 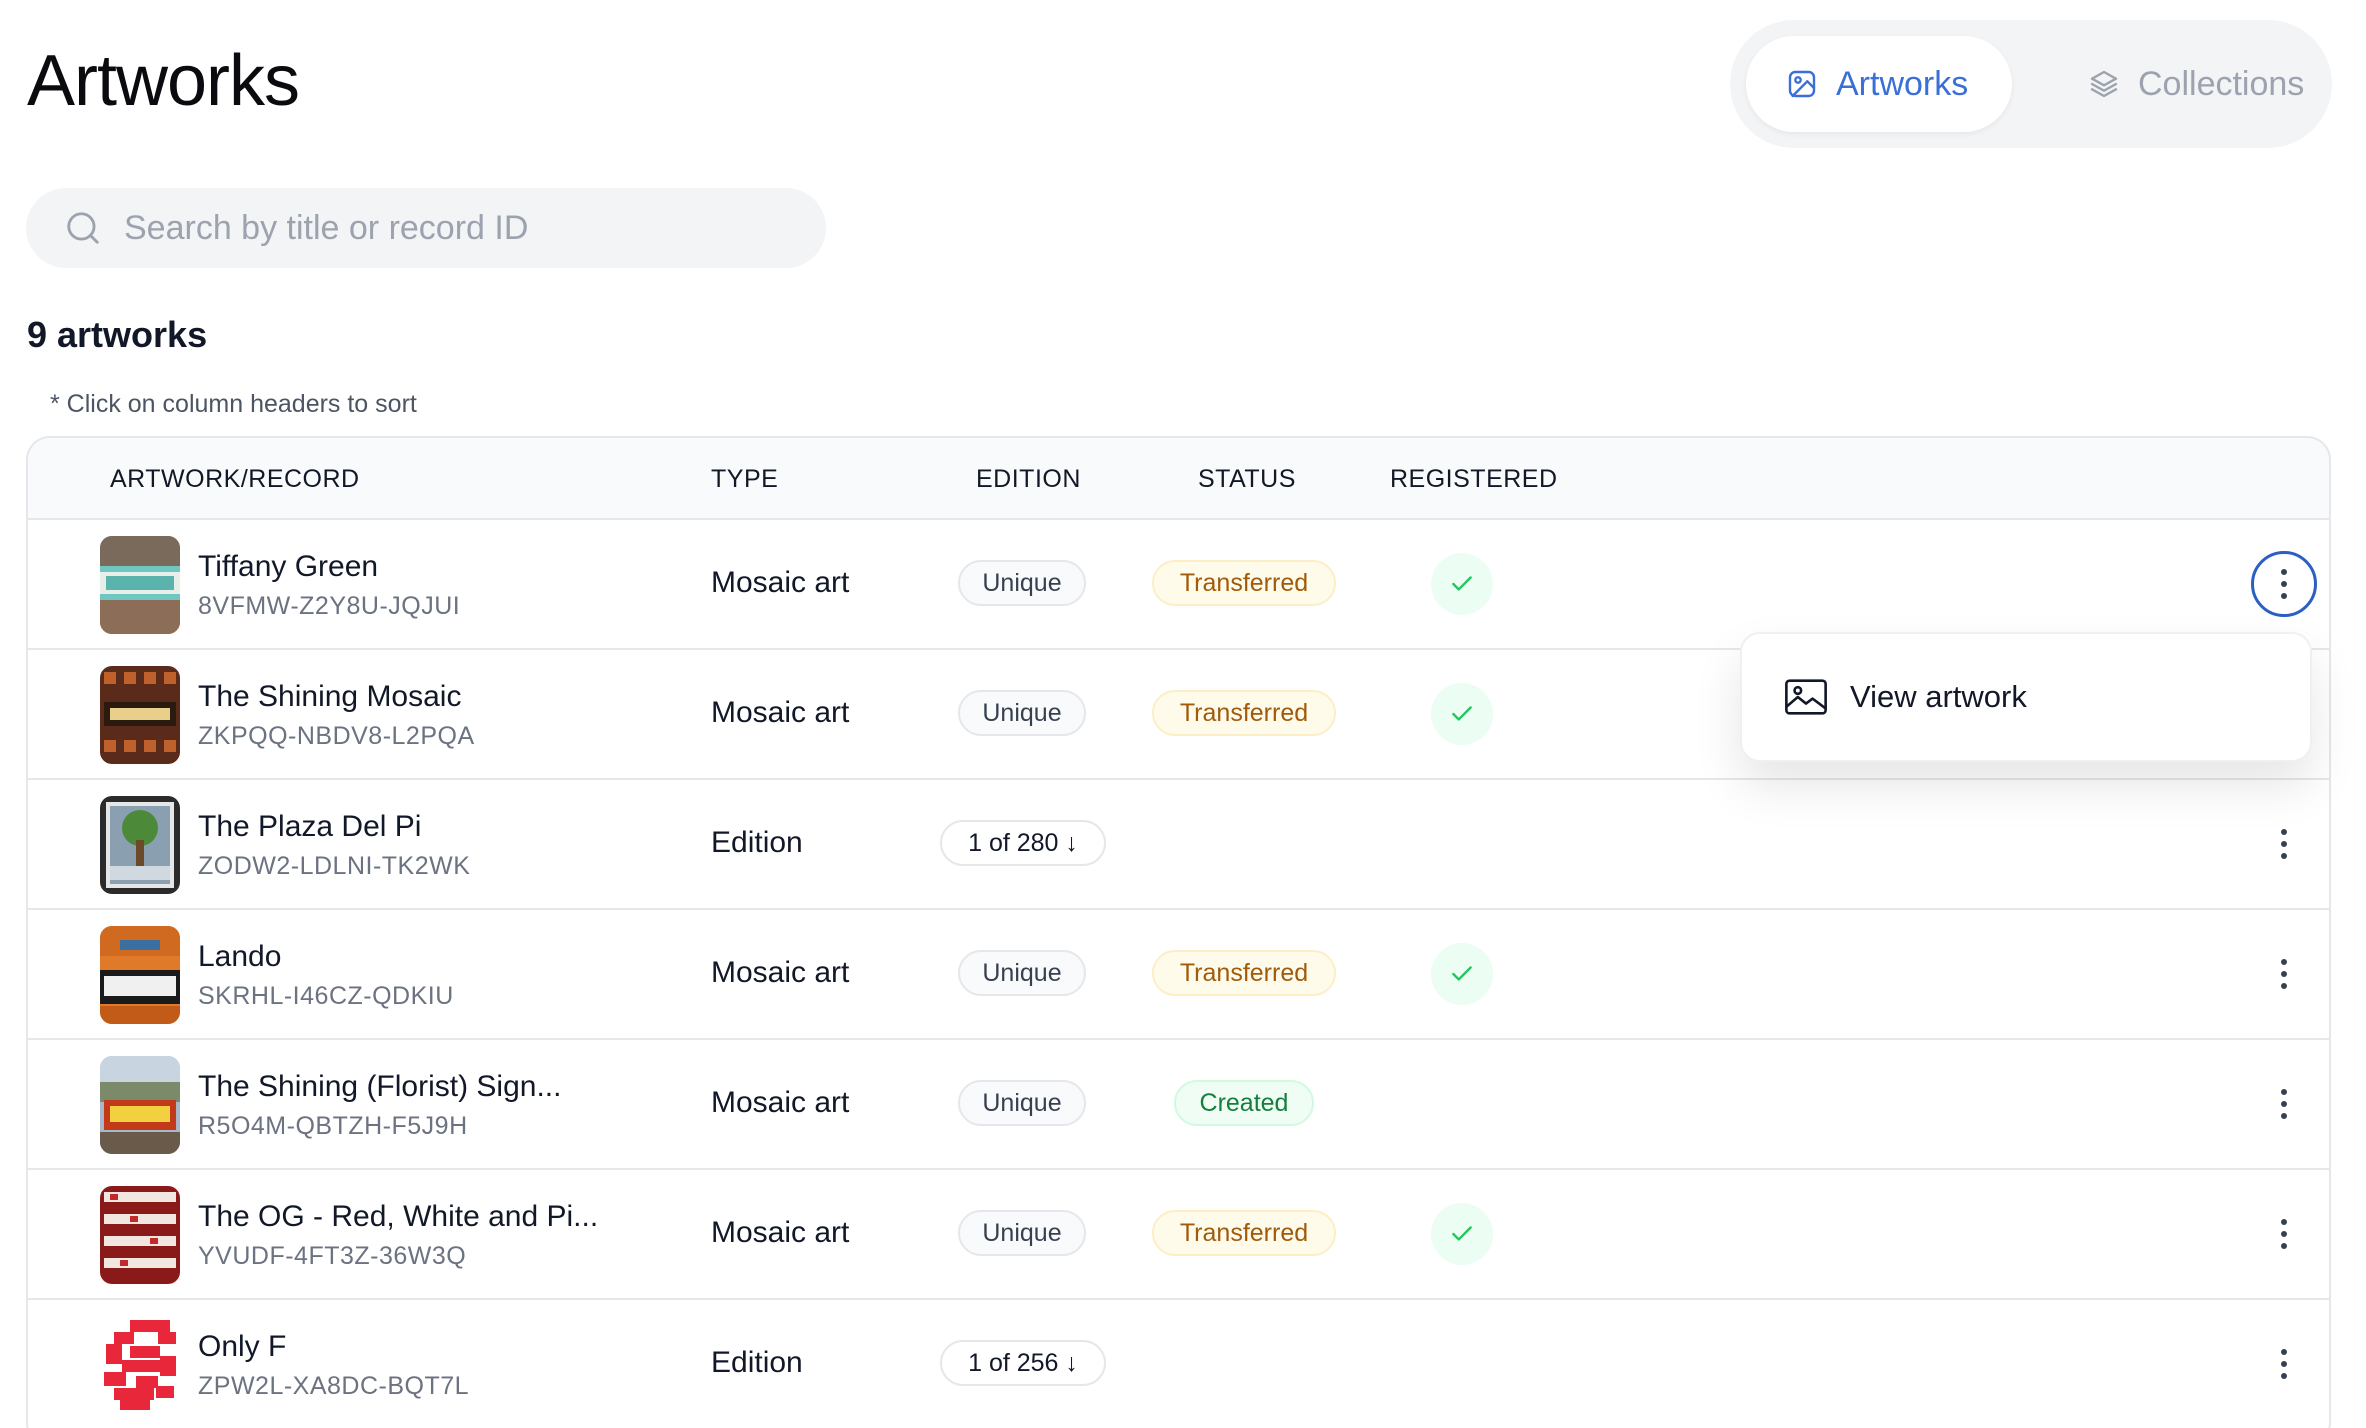 What do you see at coordinates (464, 228) in the screenshot?
I see `search-input` at bounding box center [464, 228].